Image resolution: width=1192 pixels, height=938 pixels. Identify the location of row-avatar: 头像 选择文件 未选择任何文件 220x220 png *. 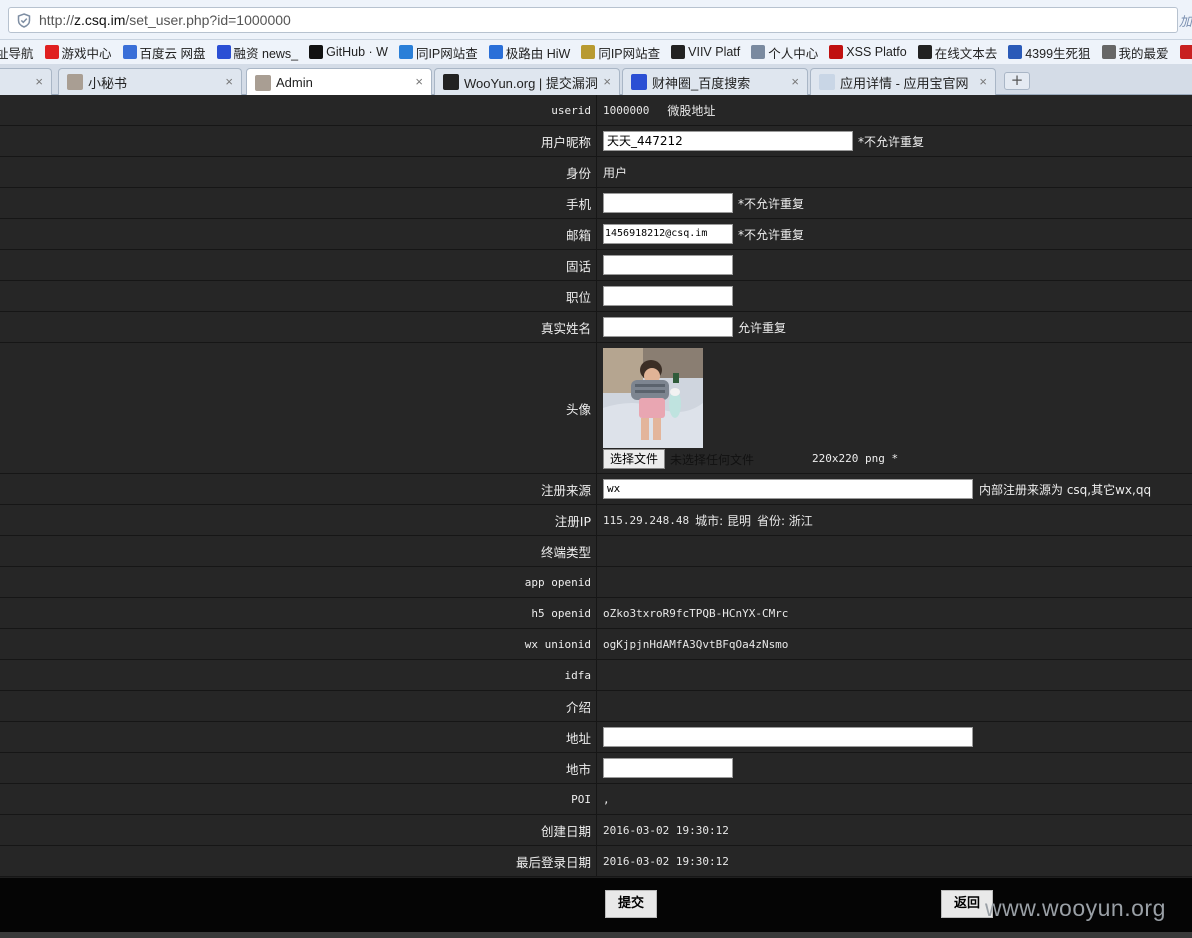
(596, 408).